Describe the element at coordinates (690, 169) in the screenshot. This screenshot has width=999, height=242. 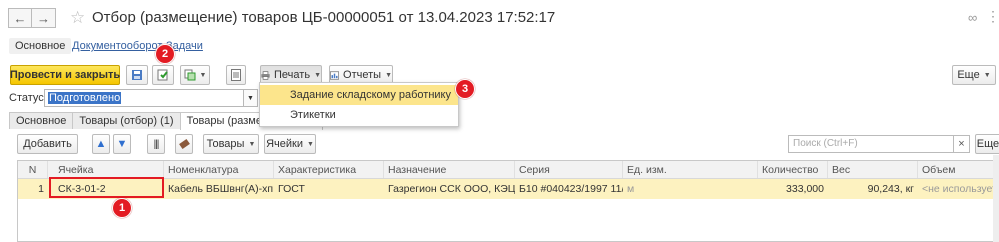
I see `column-header-unit: Ед. изм.` at that location.